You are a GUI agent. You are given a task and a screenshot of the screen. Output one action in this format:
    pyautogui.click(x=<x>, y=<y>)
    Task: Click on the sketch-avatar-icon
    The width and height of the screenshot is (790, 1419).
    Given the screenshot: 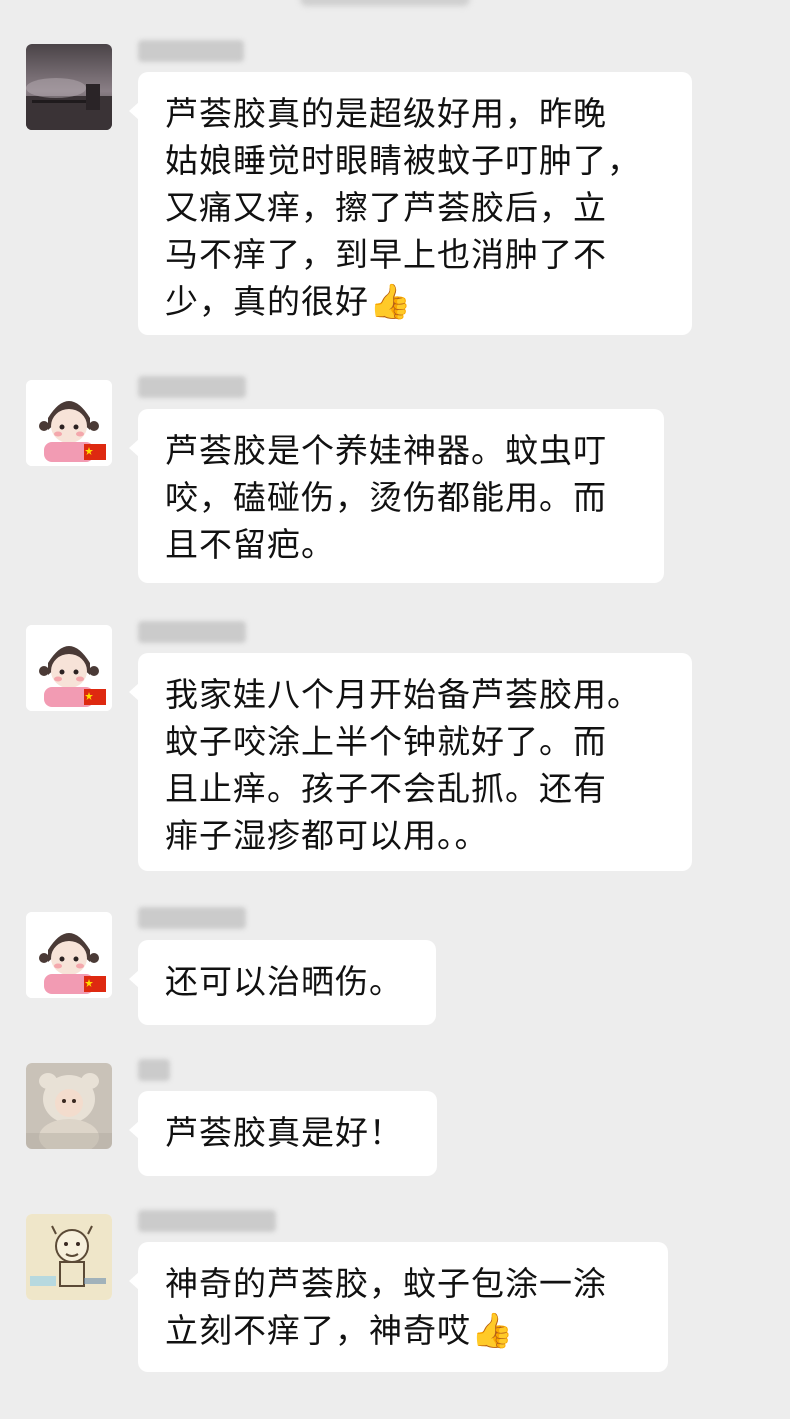 What is the action you would take?
    pyautogui.click(x=69, y=1257)
    